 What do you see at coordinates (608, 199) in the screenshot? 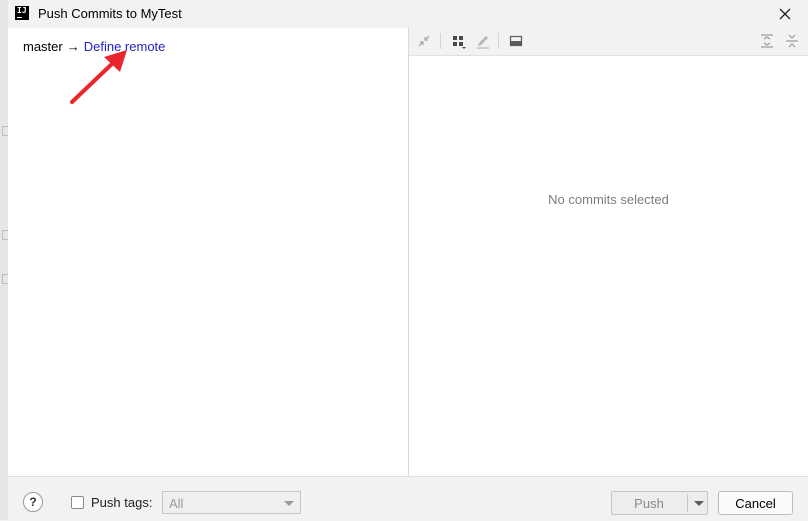
I see `empty-state-text: No commits selected` at bounding box center [608, 199].